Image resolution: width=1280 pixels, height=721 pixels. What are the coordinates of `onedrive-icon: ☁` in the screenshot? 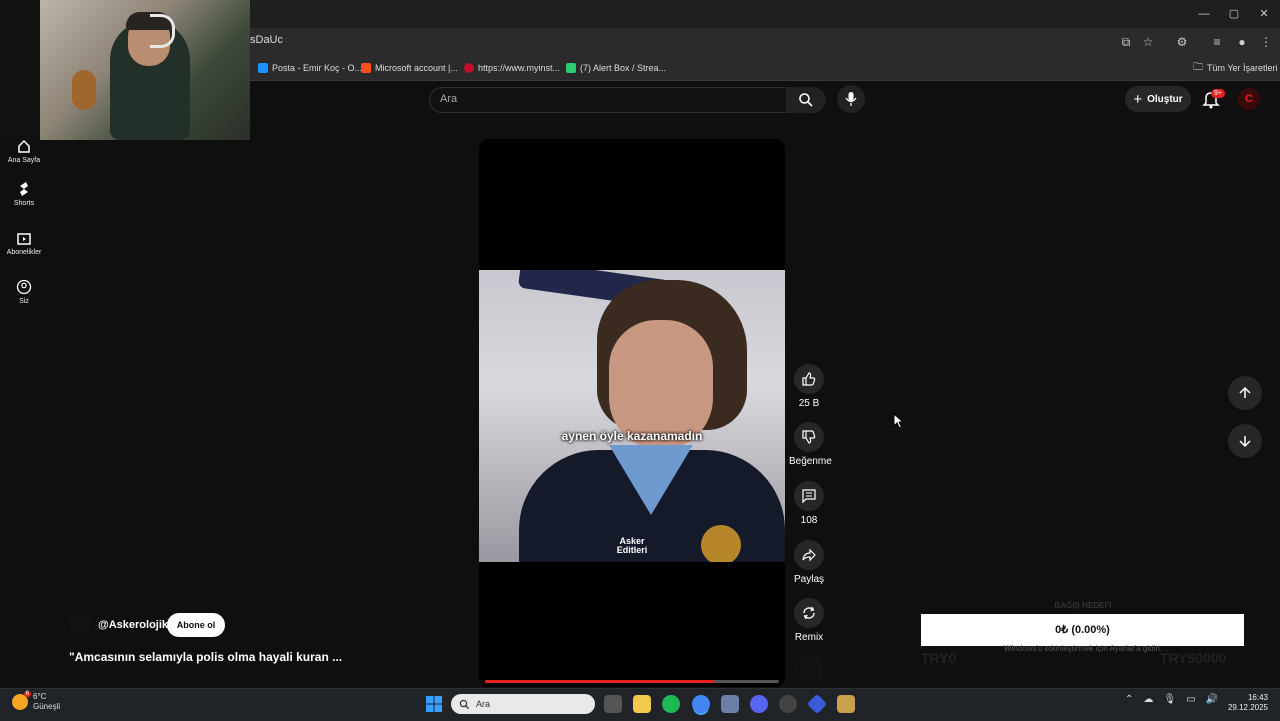 It's located at (1148, 699).